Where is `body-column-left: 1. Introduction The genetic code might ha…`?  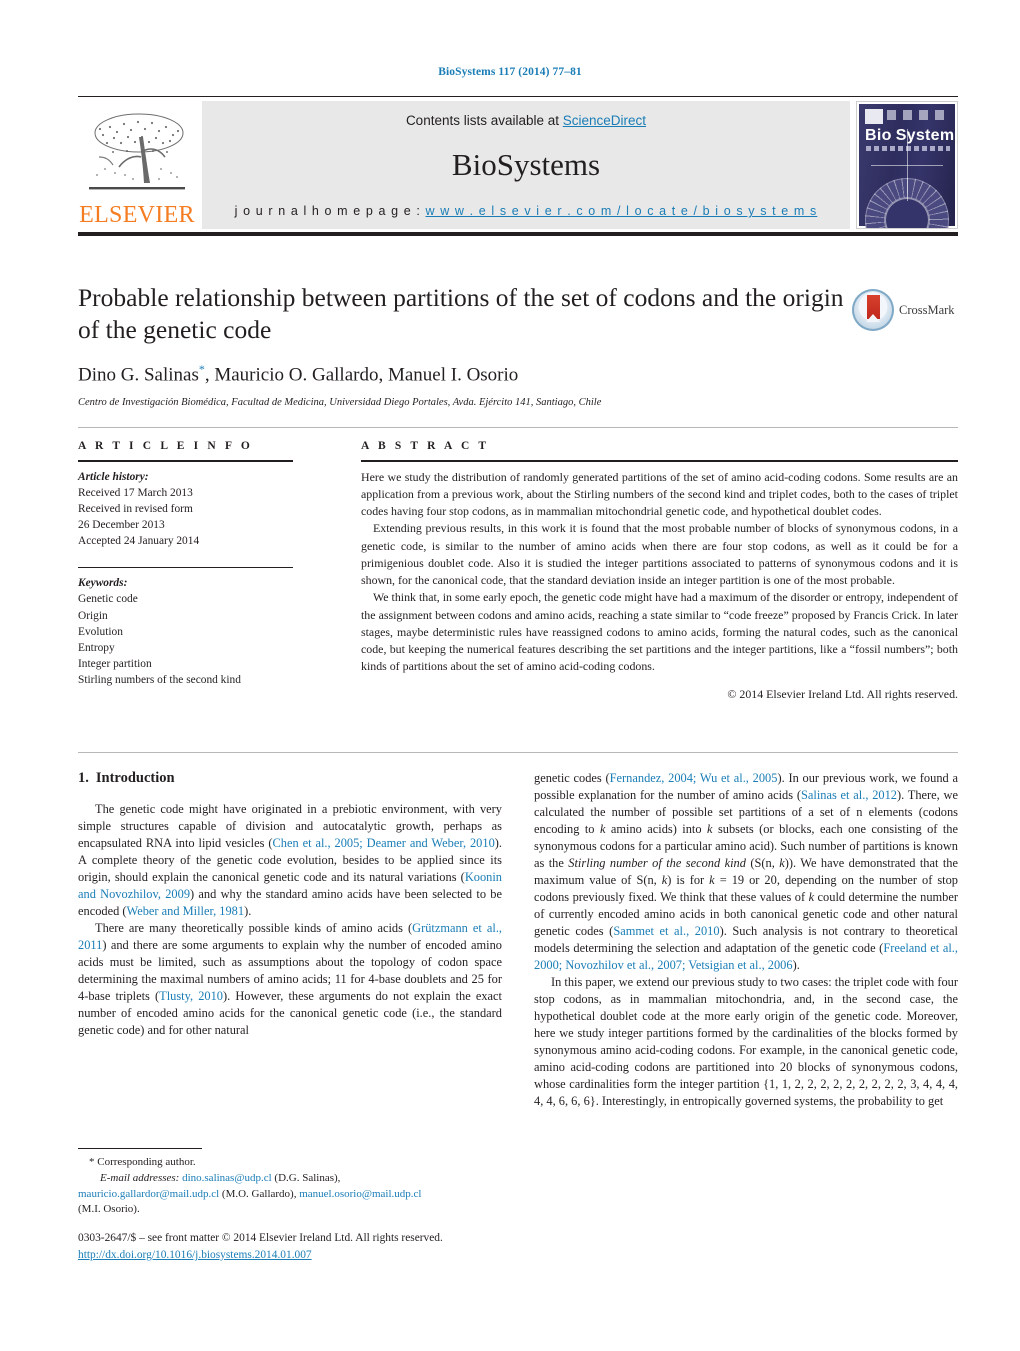 body-column-left: 1. Introduction The genetic code might ha… is located at coordinates (290, 940).